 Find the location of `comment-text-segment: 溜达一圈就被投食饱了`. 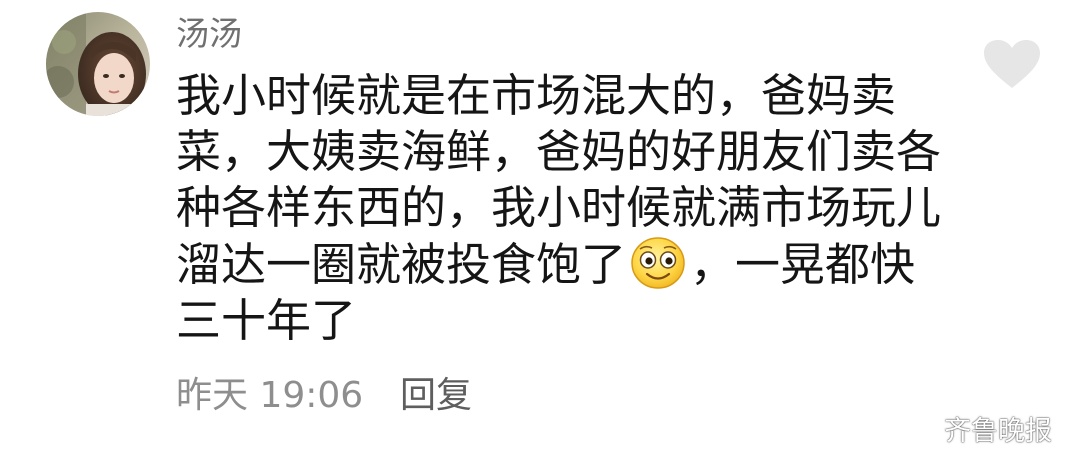

comment-text-segment: 溜达一圈就被投食饱了 is located at coordinates (401, 264).